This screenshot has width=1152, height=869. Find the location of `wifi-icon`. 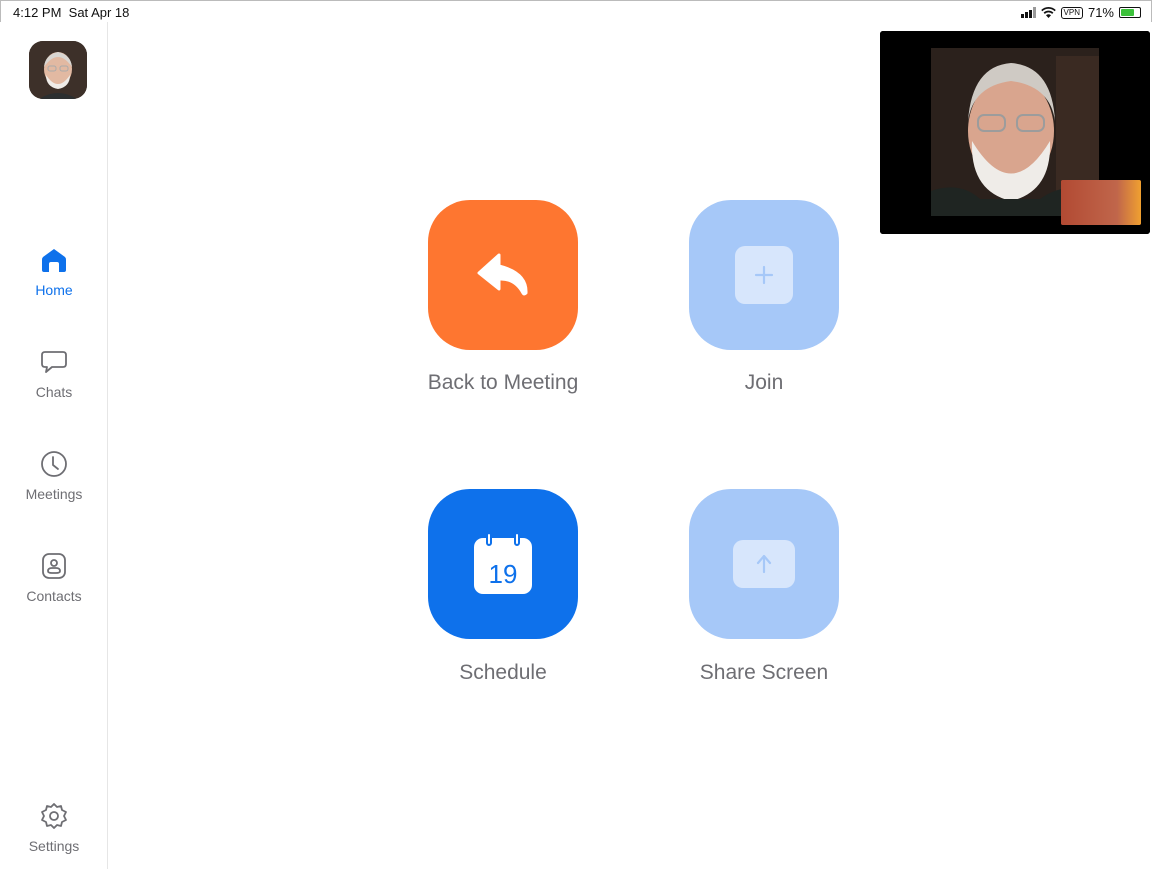

wifi-icon is located at coordinates (1048, 12).